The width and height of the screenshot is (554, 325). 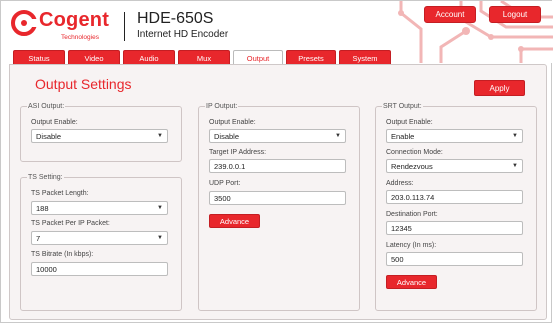 I want to click on brand-name: Cogent, so click(x=74, y=20).